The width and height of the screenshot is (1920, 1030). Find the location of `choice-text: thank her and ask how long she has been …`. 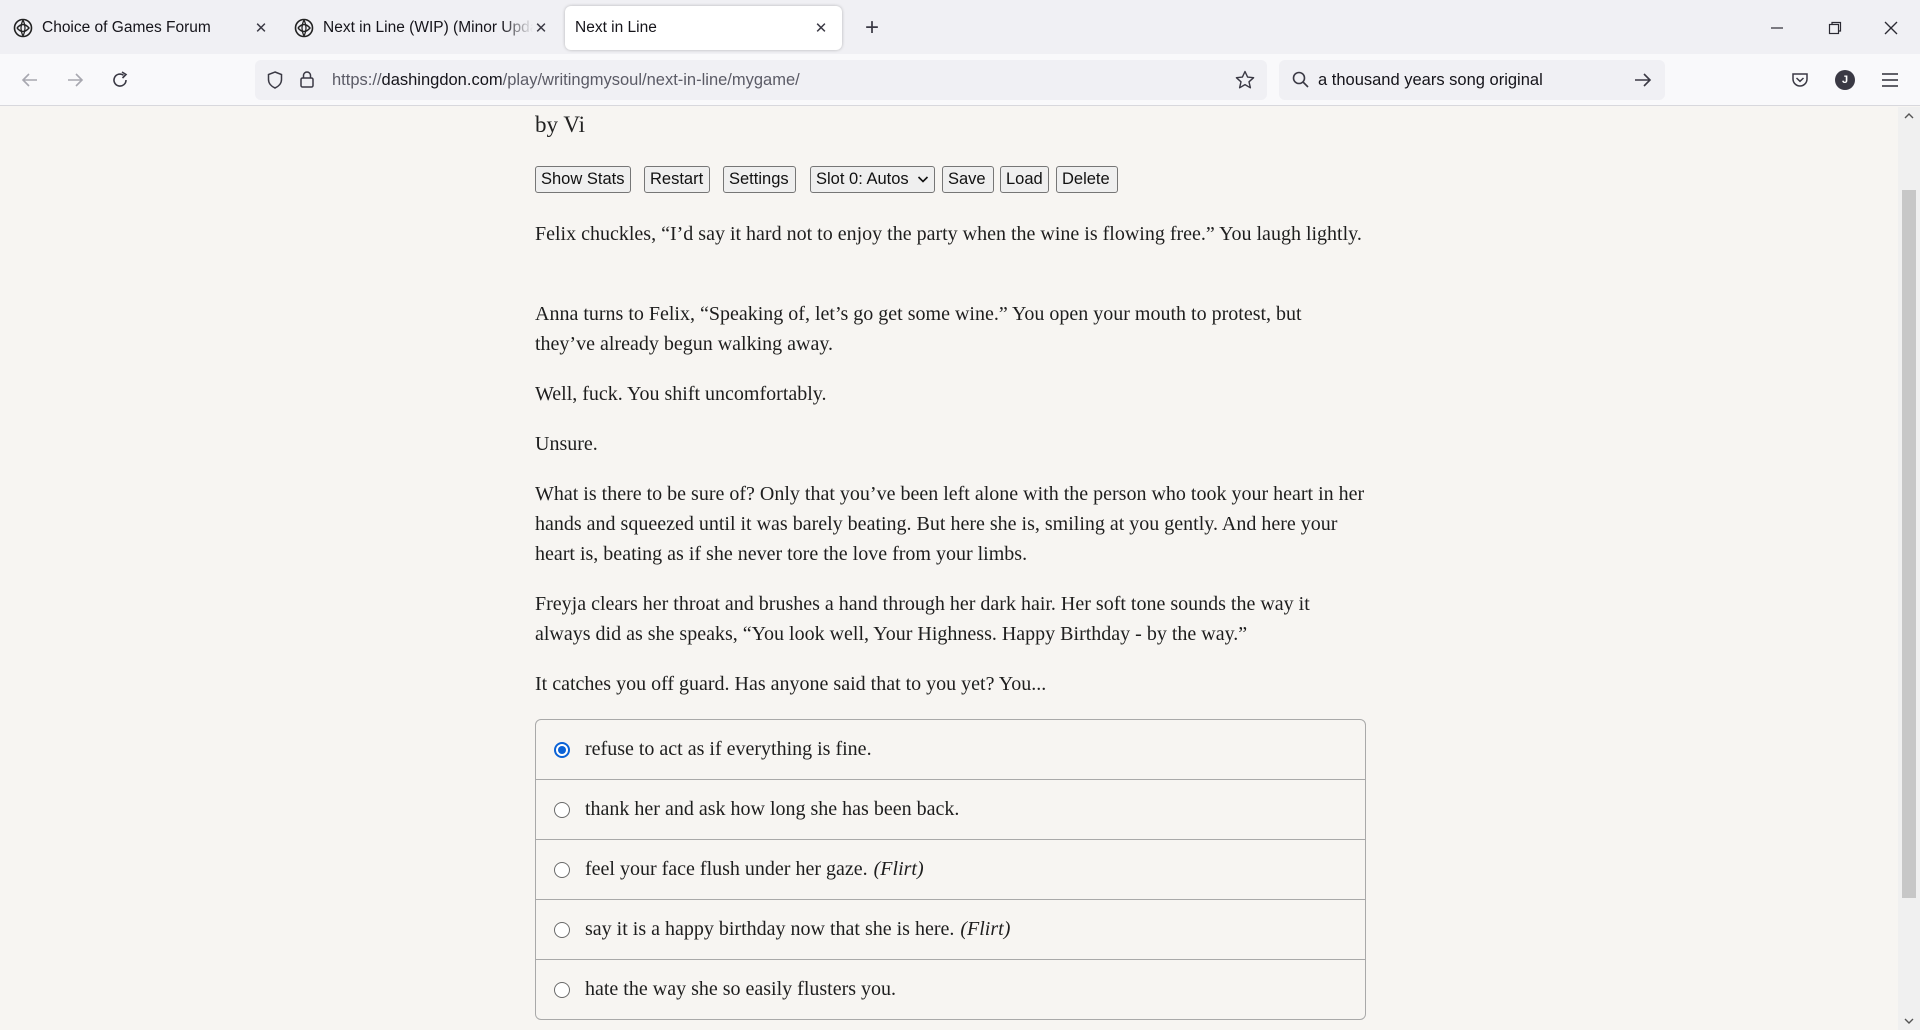

choice-text: thank her and ask how long she has been … is located at coordinates (772, 809).